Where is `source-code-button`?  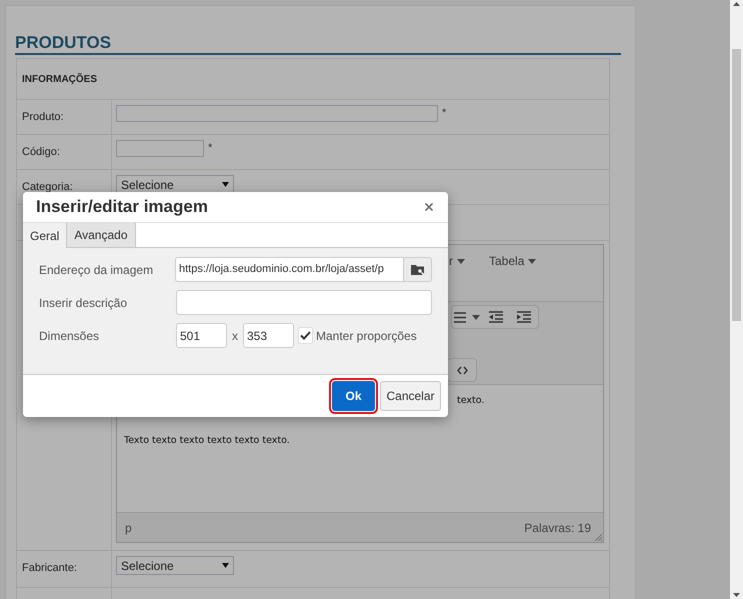
source-code-button is located at coordinates (462, 370).